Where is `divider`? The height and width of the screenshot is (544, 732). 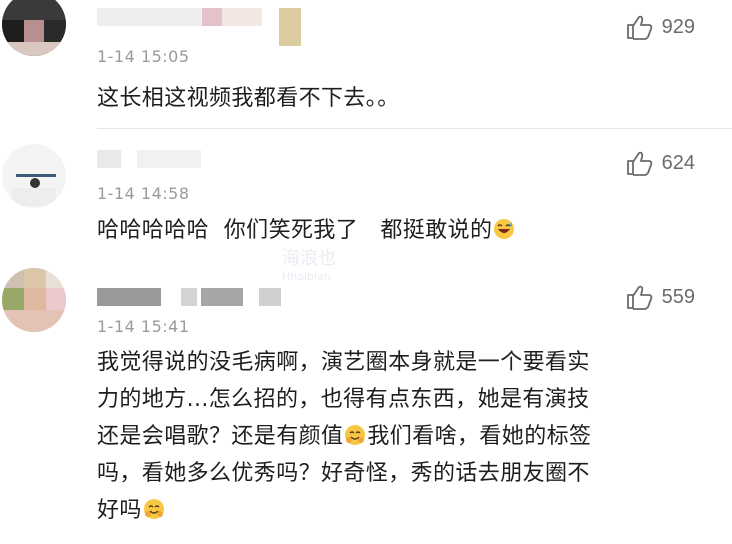 divider is located at coordinates (414, 128).